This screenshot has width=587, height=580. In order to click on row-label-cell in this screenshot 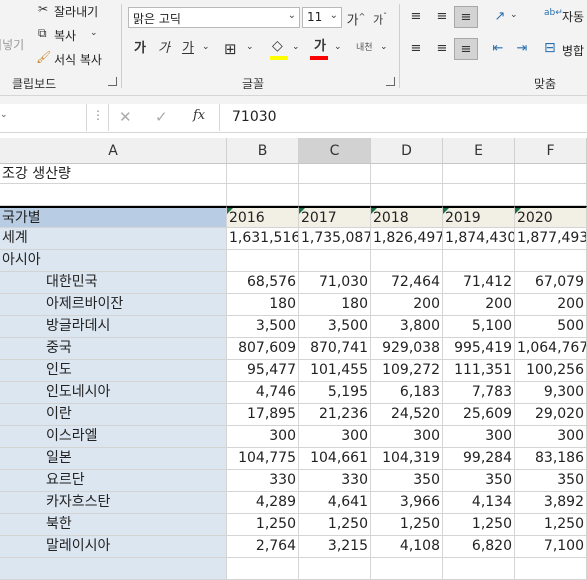, I will do `click(113, 569)`.